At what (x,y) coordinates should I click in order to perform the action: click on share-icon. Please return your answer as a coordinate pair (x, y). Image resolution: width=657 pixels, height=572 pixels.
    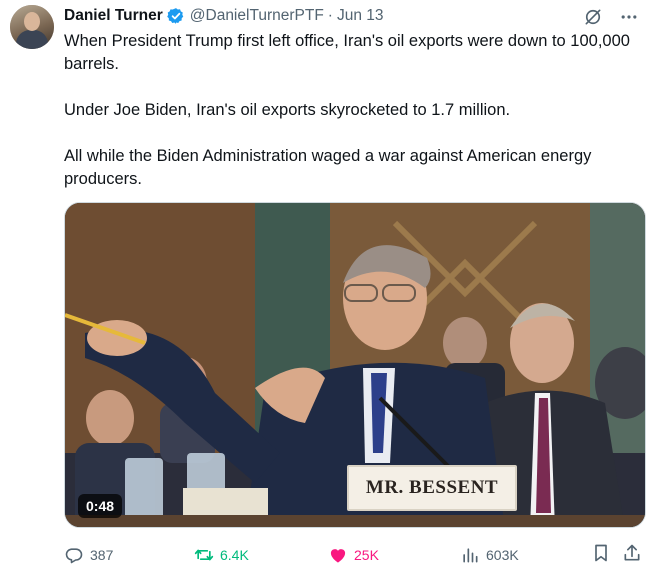
    Looking at the image, I should click on (632, 552).